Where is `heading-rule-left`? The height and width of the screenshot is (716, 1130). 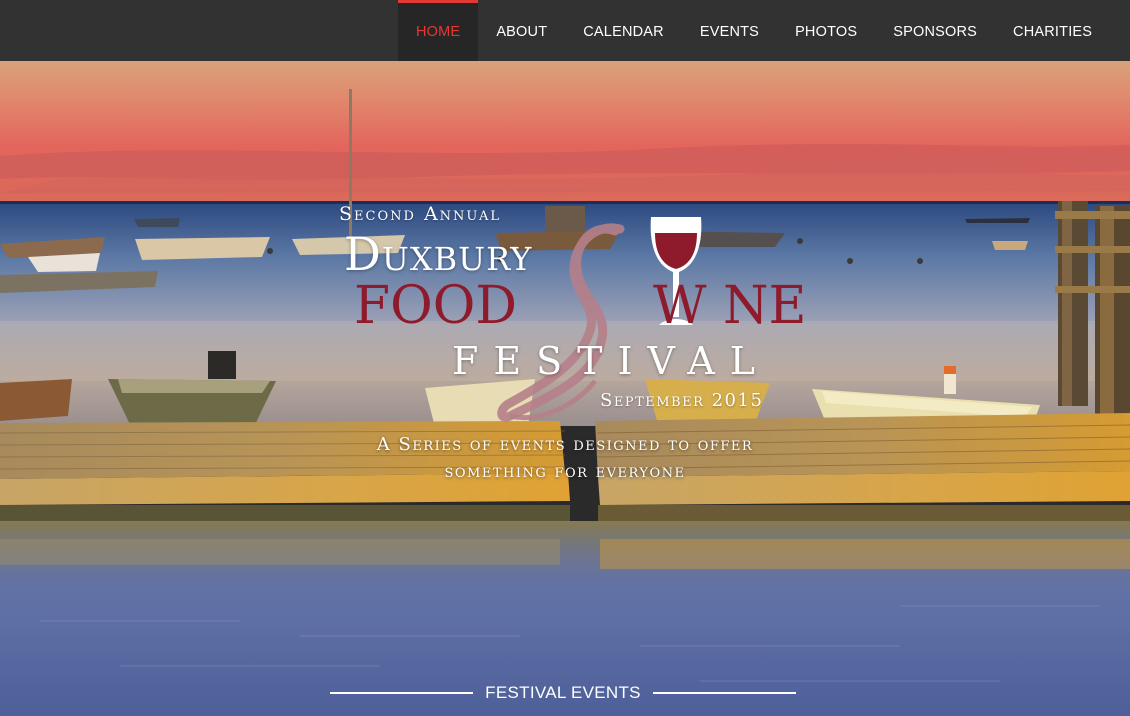 heading-rule-left is located at coordinates (402, 693).